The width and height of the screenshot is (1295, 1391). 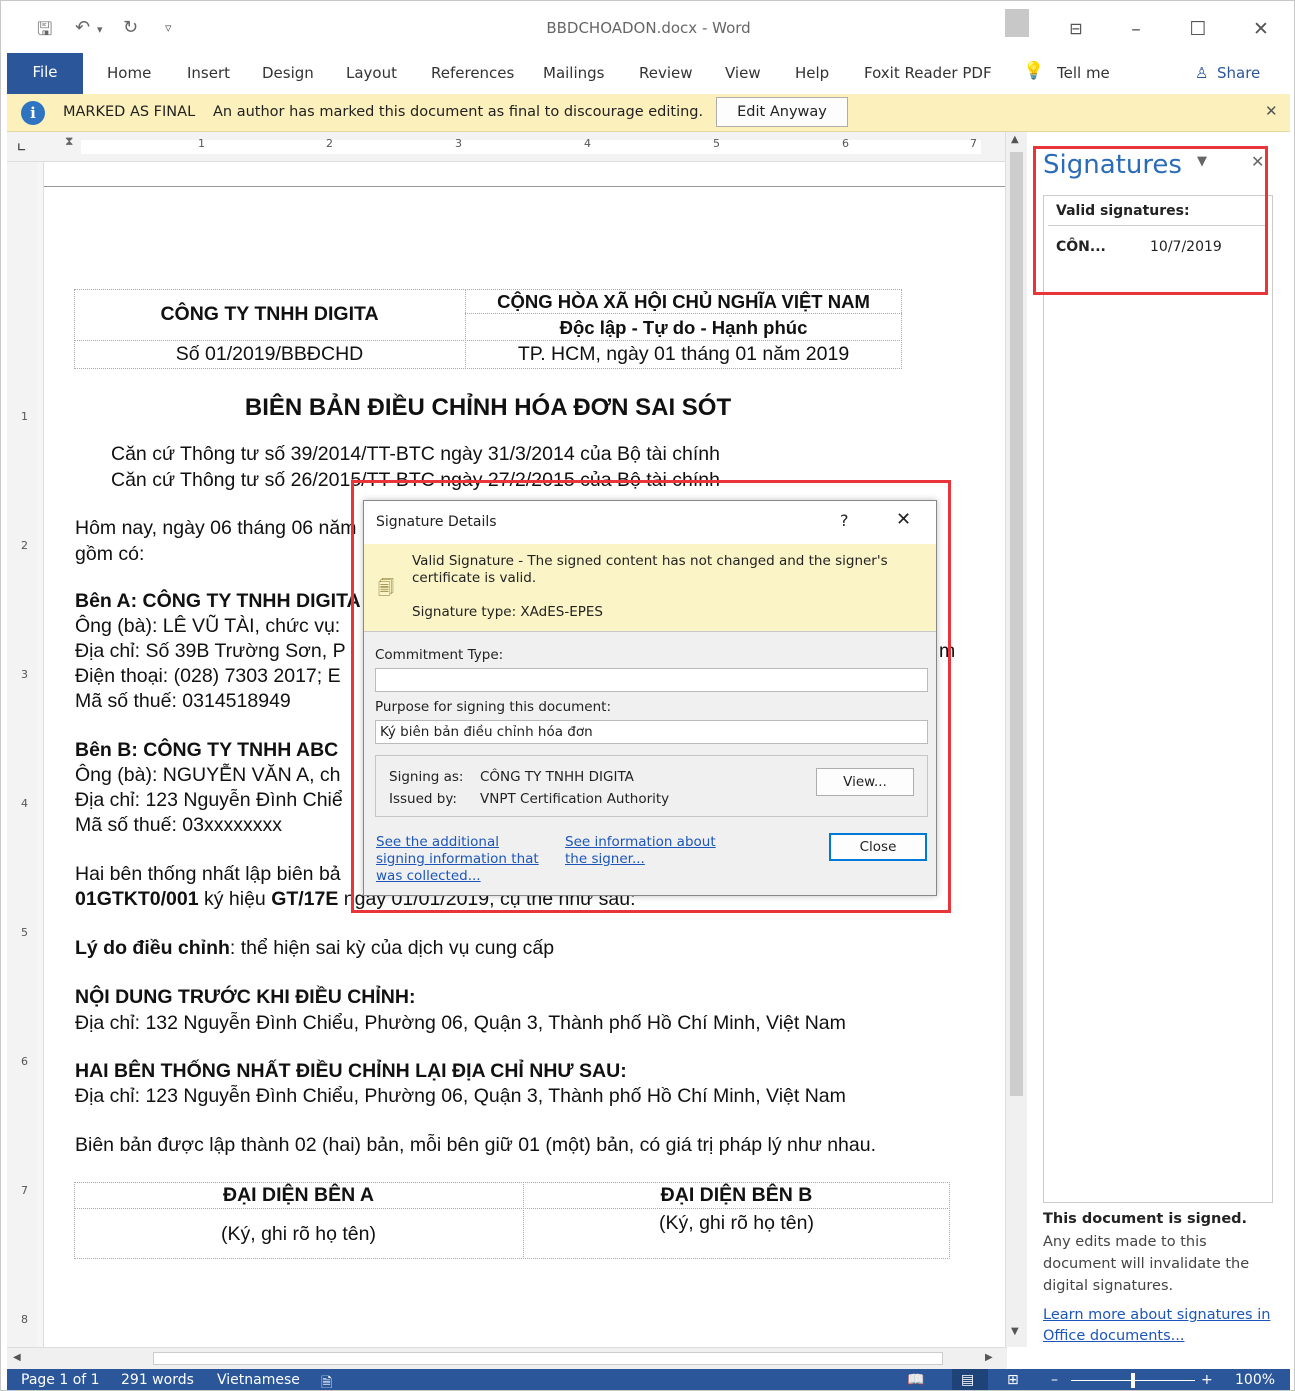 What do you see at coordinates (436, 522) in the screenshot?
I see `dialog-title: Signature Details` at bounding box center [436, 522].